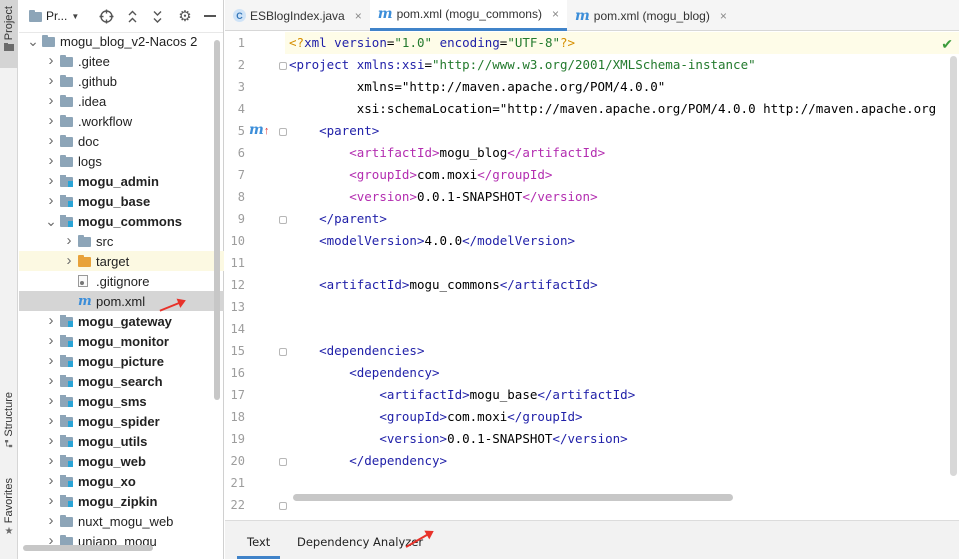 The width and height of the screenshot is (959, 559). What do you see at coordinates (157, 16) in the screenshot?
I see `collapse-all-icon` at bounding box center [157, 16].